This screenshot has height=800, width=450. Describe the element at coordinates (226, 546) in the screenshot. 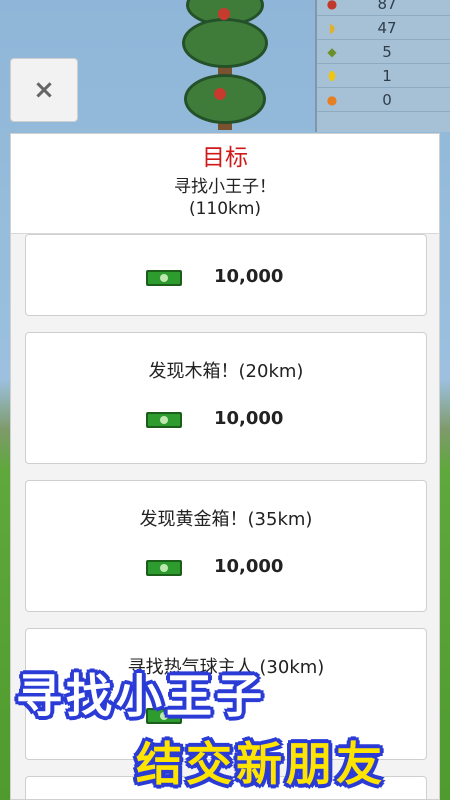

I see `goal-card: 发现黄金箱！(35km) 10,000` at that location.